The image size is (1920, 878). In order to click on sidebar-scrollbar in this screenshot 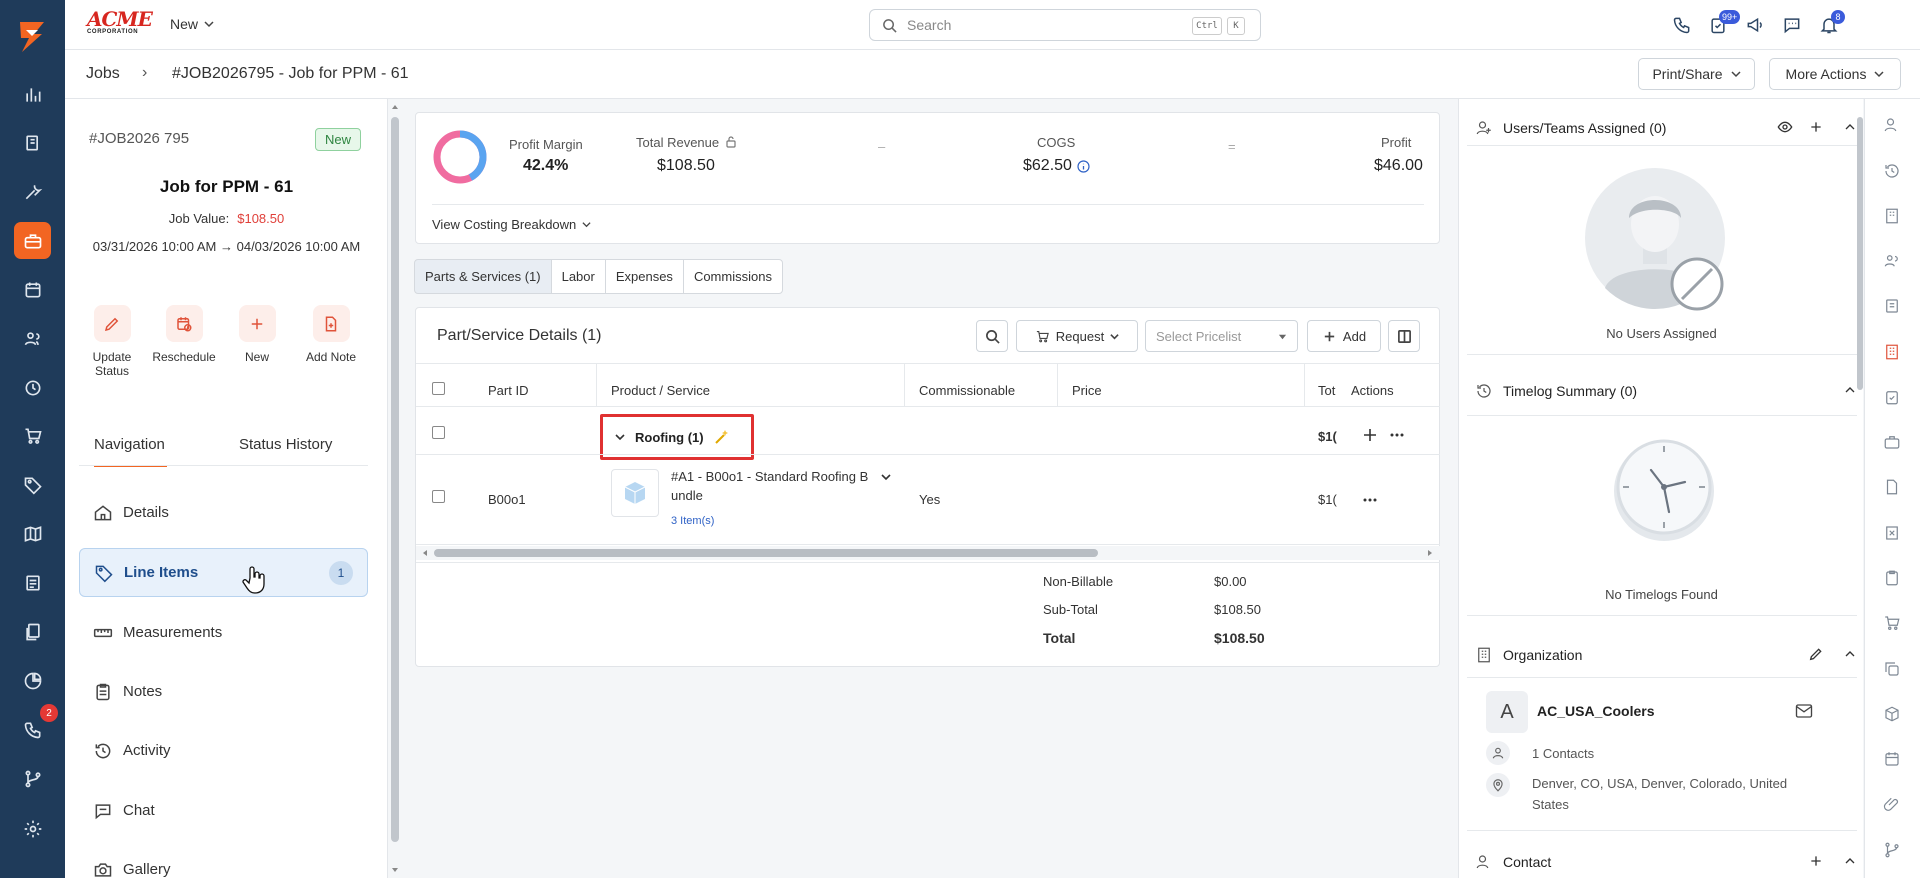, I will do `click(395, 488)`.